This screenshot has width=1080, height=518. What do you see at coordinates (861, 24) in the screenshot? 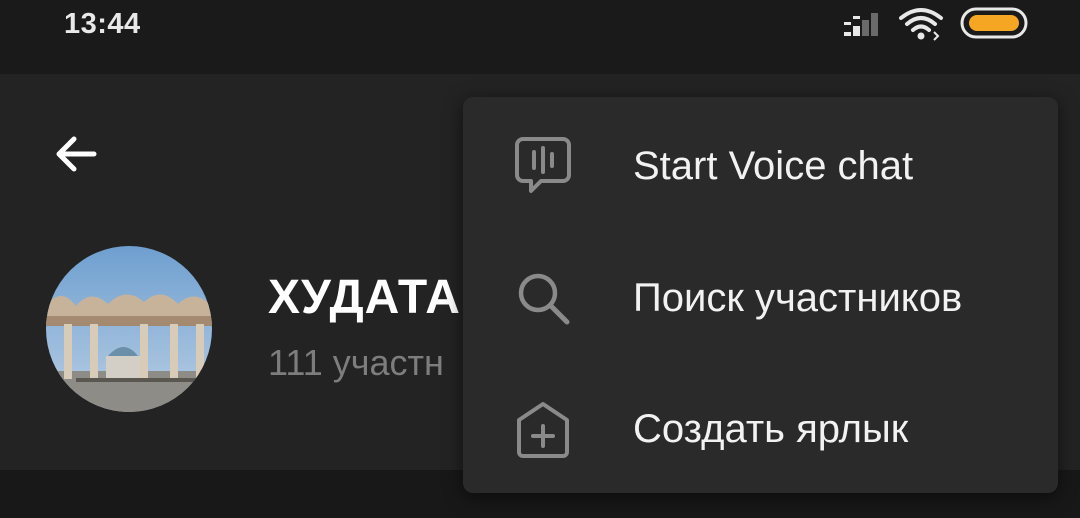
I see `signal-icon` at bounding box center [861, 24].